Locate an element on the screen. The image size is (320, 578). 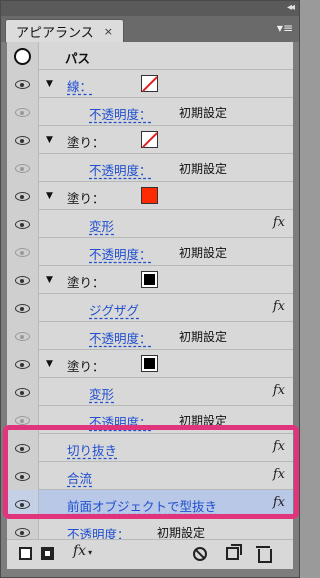
effect-label: ジグザグ is located at coordinates (114, 309).